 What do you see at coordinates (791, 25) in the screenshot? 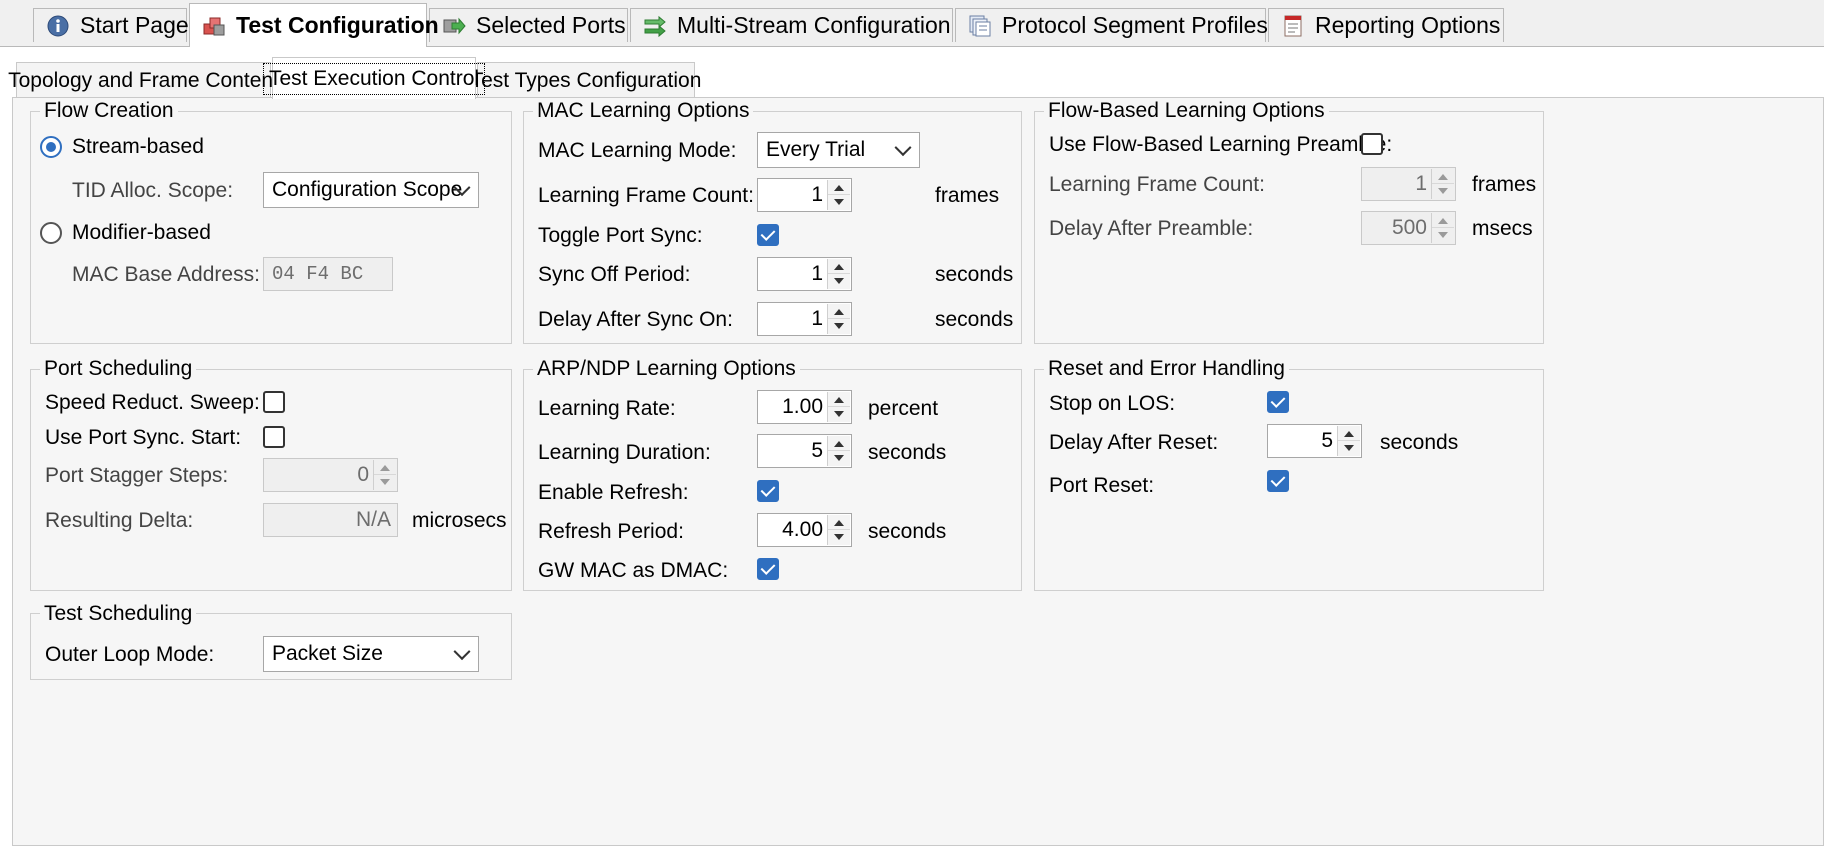
I see `tab-multi-stream: Multi-Stream Configuration` at bounding box center [791, 25].